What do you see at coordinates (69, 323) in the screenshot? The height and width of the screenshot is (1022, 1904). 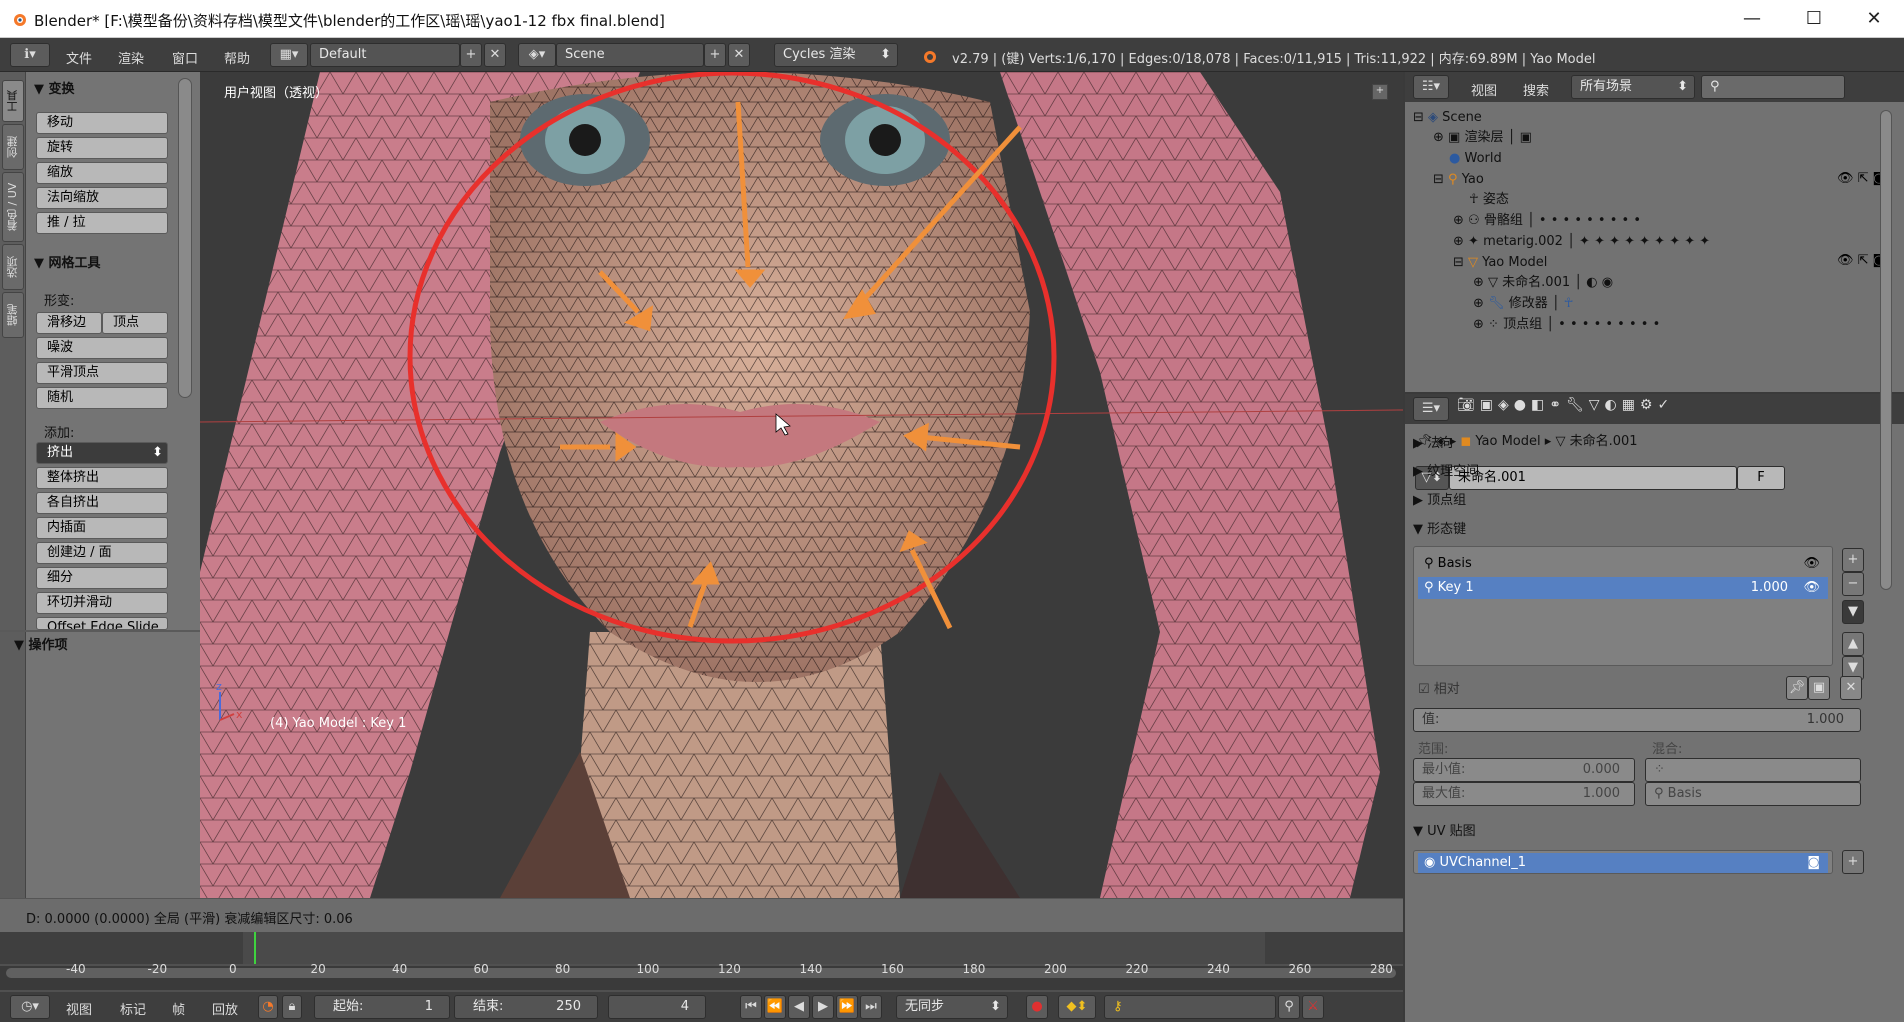 I see `slide-edge-button: 滑移边` at bounding box center [69, 323].